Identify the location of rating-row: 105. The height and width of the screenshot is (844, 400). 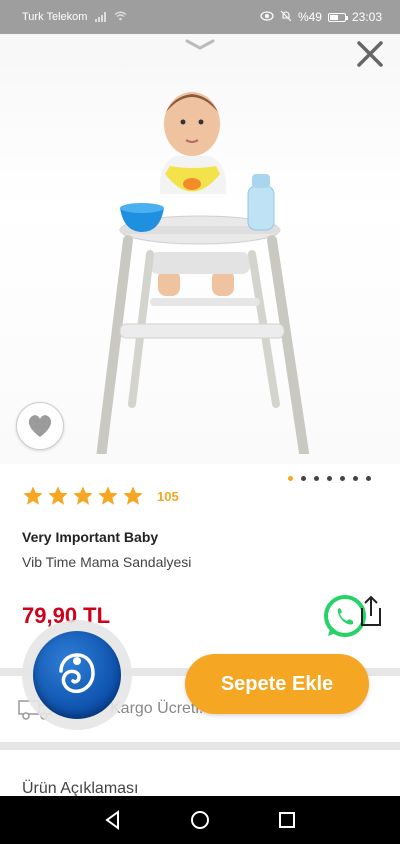
(100, 496).